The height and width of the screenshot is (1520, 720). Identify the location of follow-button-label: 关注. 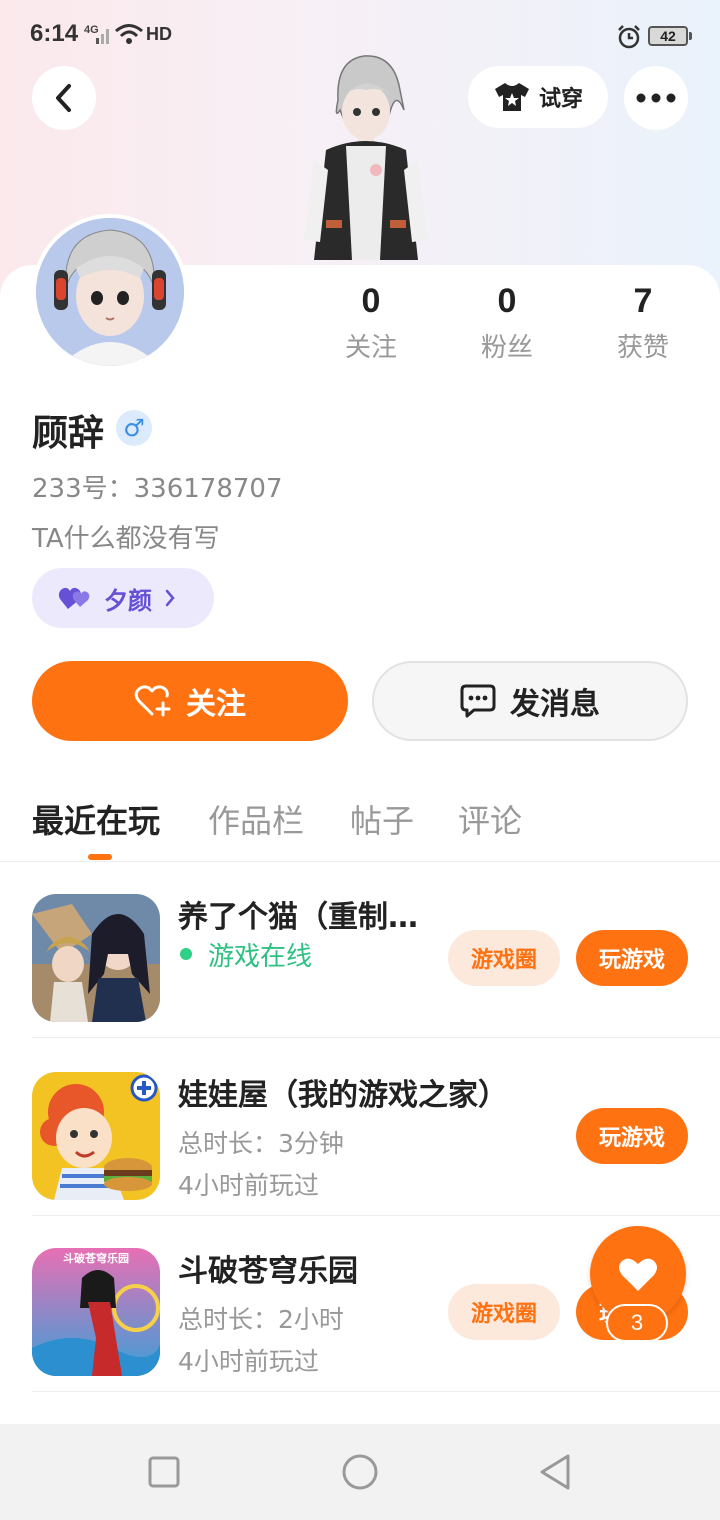
(216, 704).